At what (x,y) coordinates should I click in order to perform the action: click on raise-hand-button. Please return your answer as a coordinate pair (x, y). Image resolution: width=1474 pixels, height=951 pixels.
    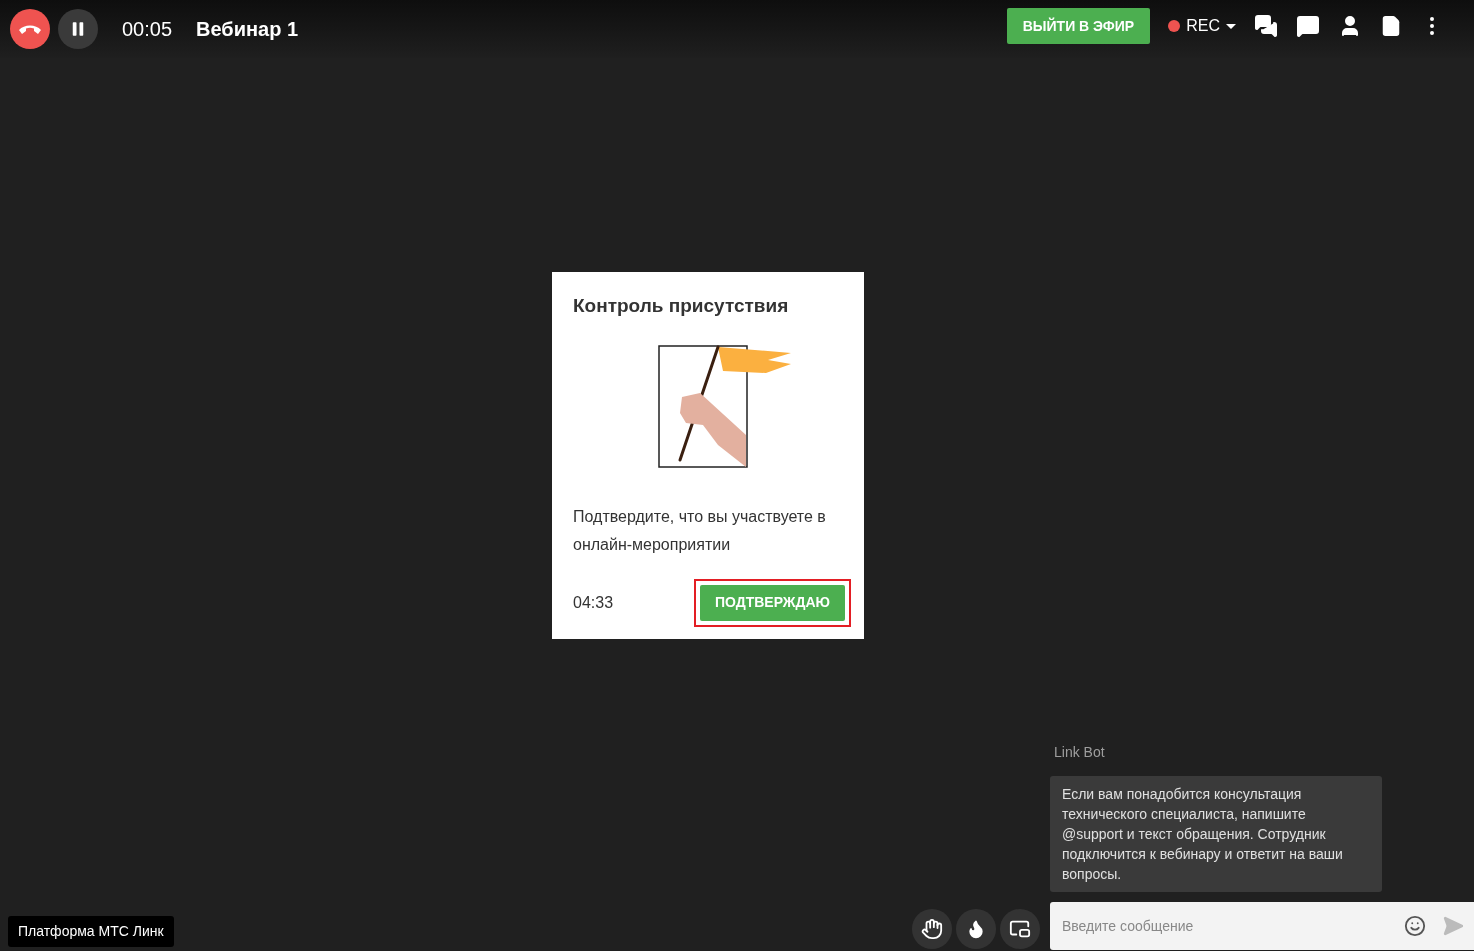
    Looking at the image, I should click on (932, 929).